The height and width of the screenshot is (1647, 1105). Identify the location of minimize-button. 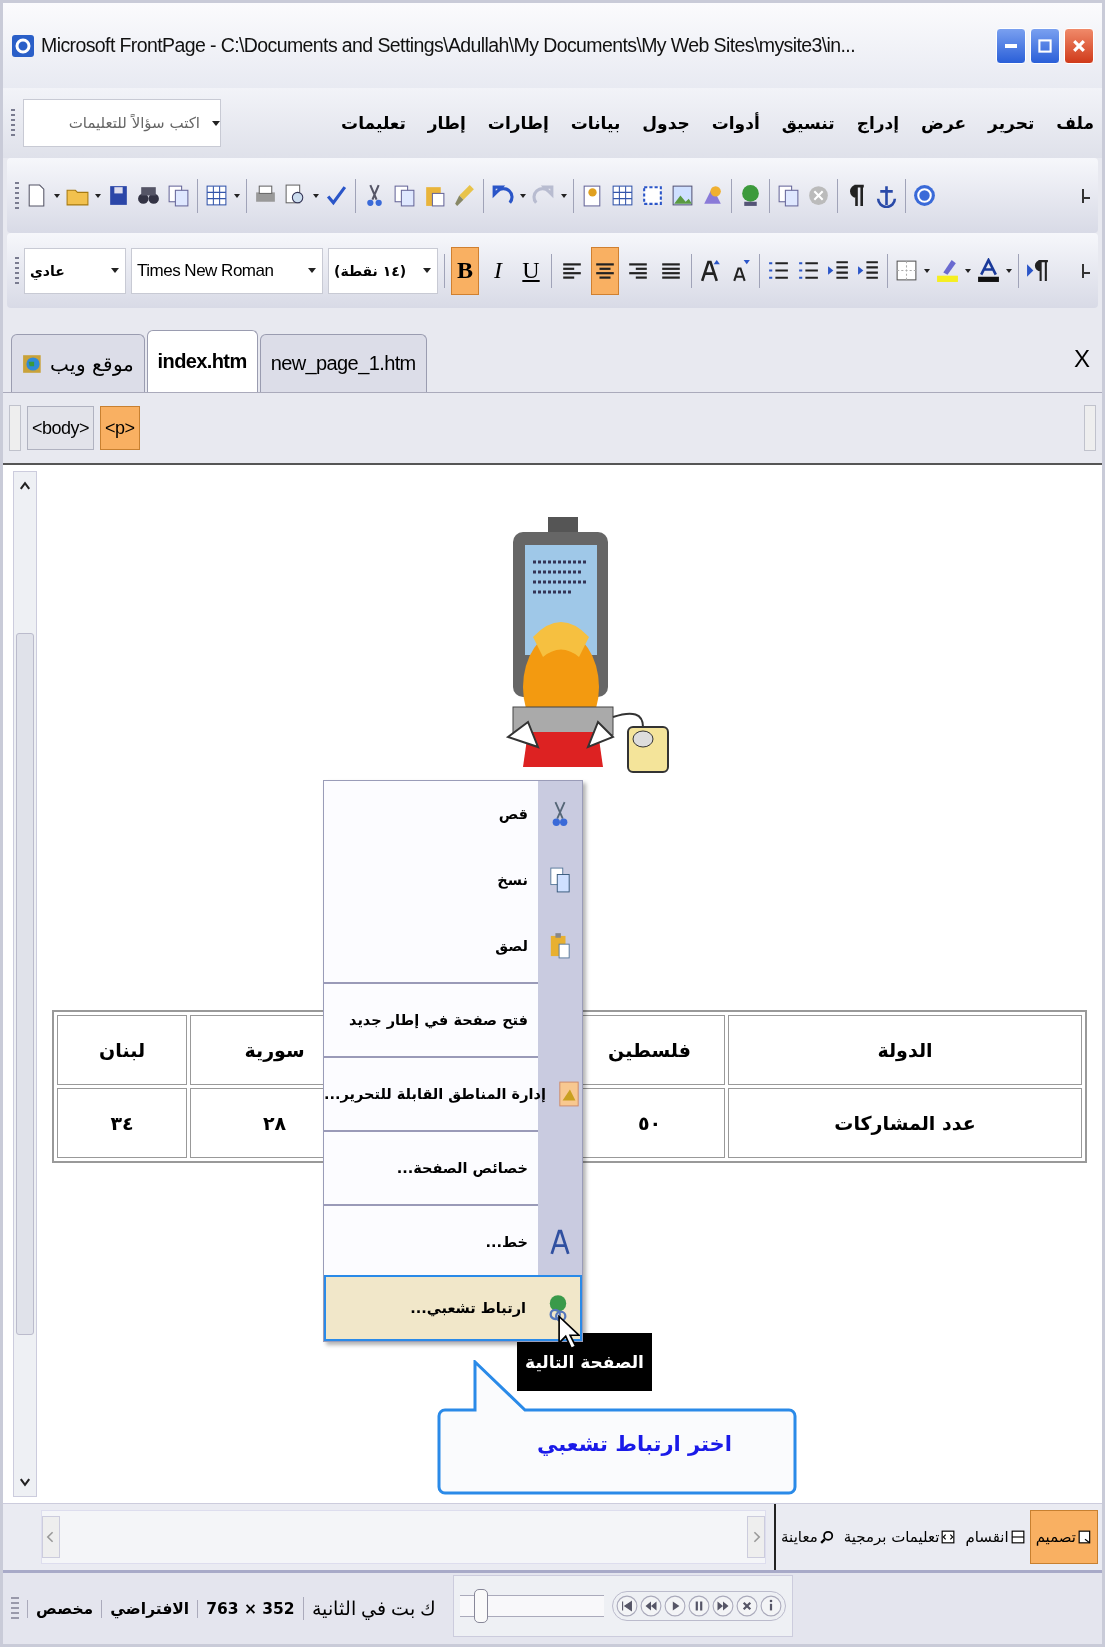
(1011, 45).